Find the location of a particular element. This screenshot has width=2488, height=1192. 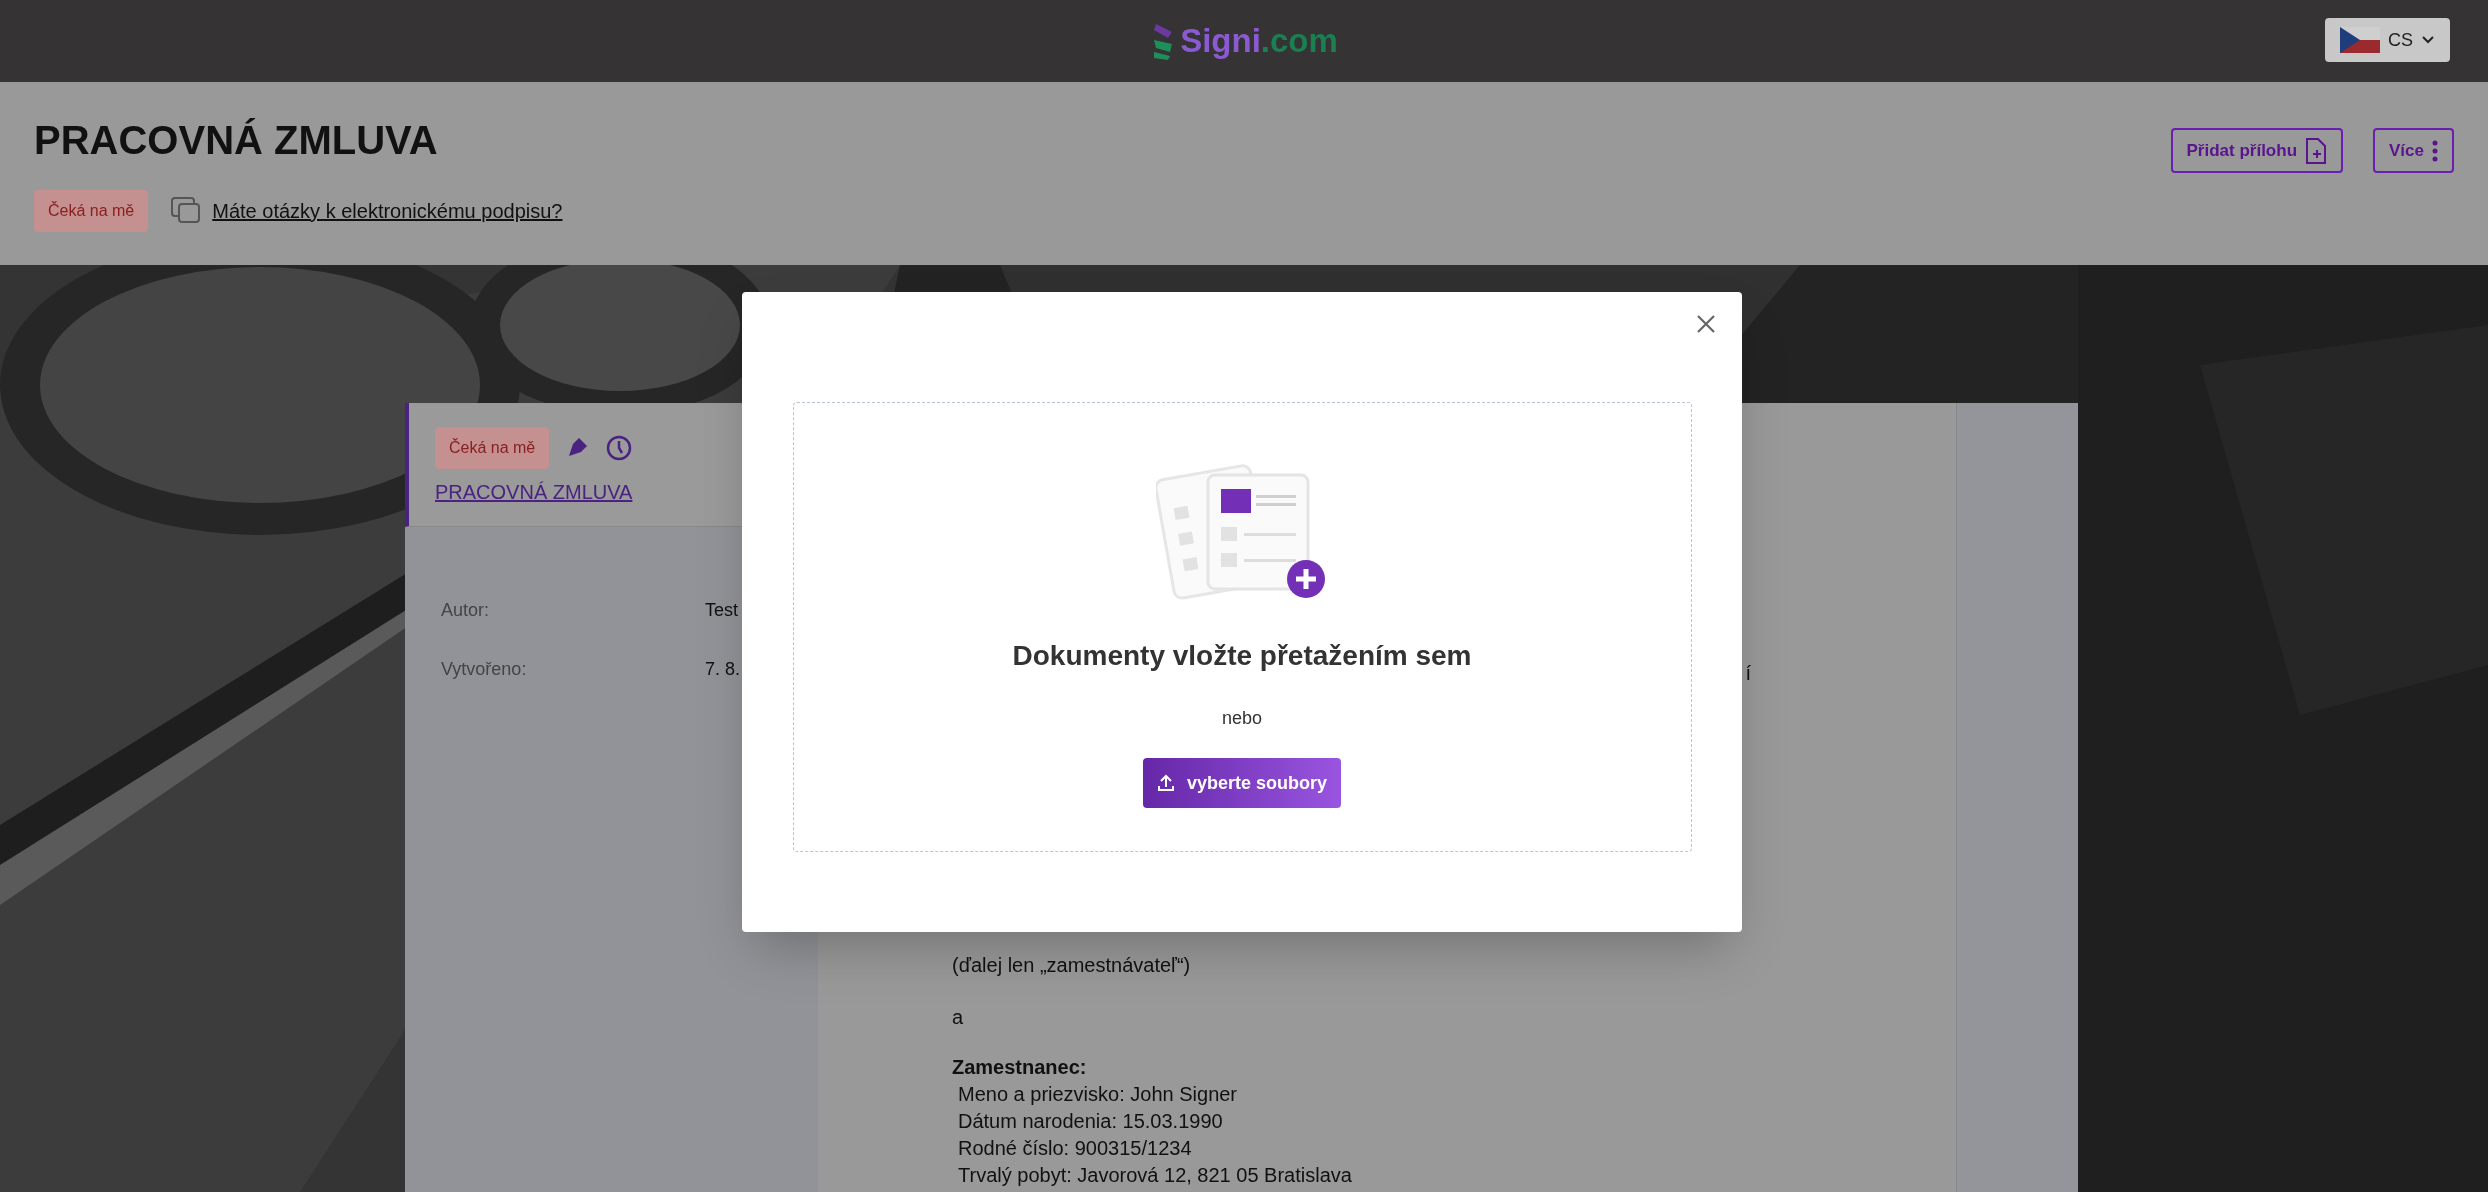

dialog-heading: Dokumenty vložte přetažením sem is located at coordinates (1242, 656).